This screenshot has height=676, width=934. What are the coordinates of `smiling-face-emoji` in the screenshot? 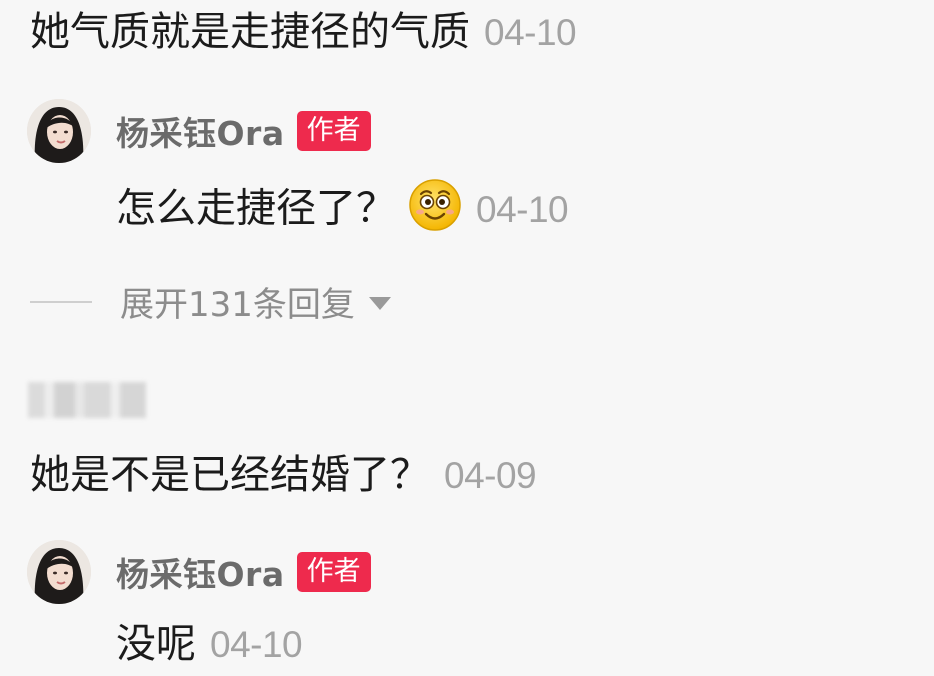 It's located at (435, 210).